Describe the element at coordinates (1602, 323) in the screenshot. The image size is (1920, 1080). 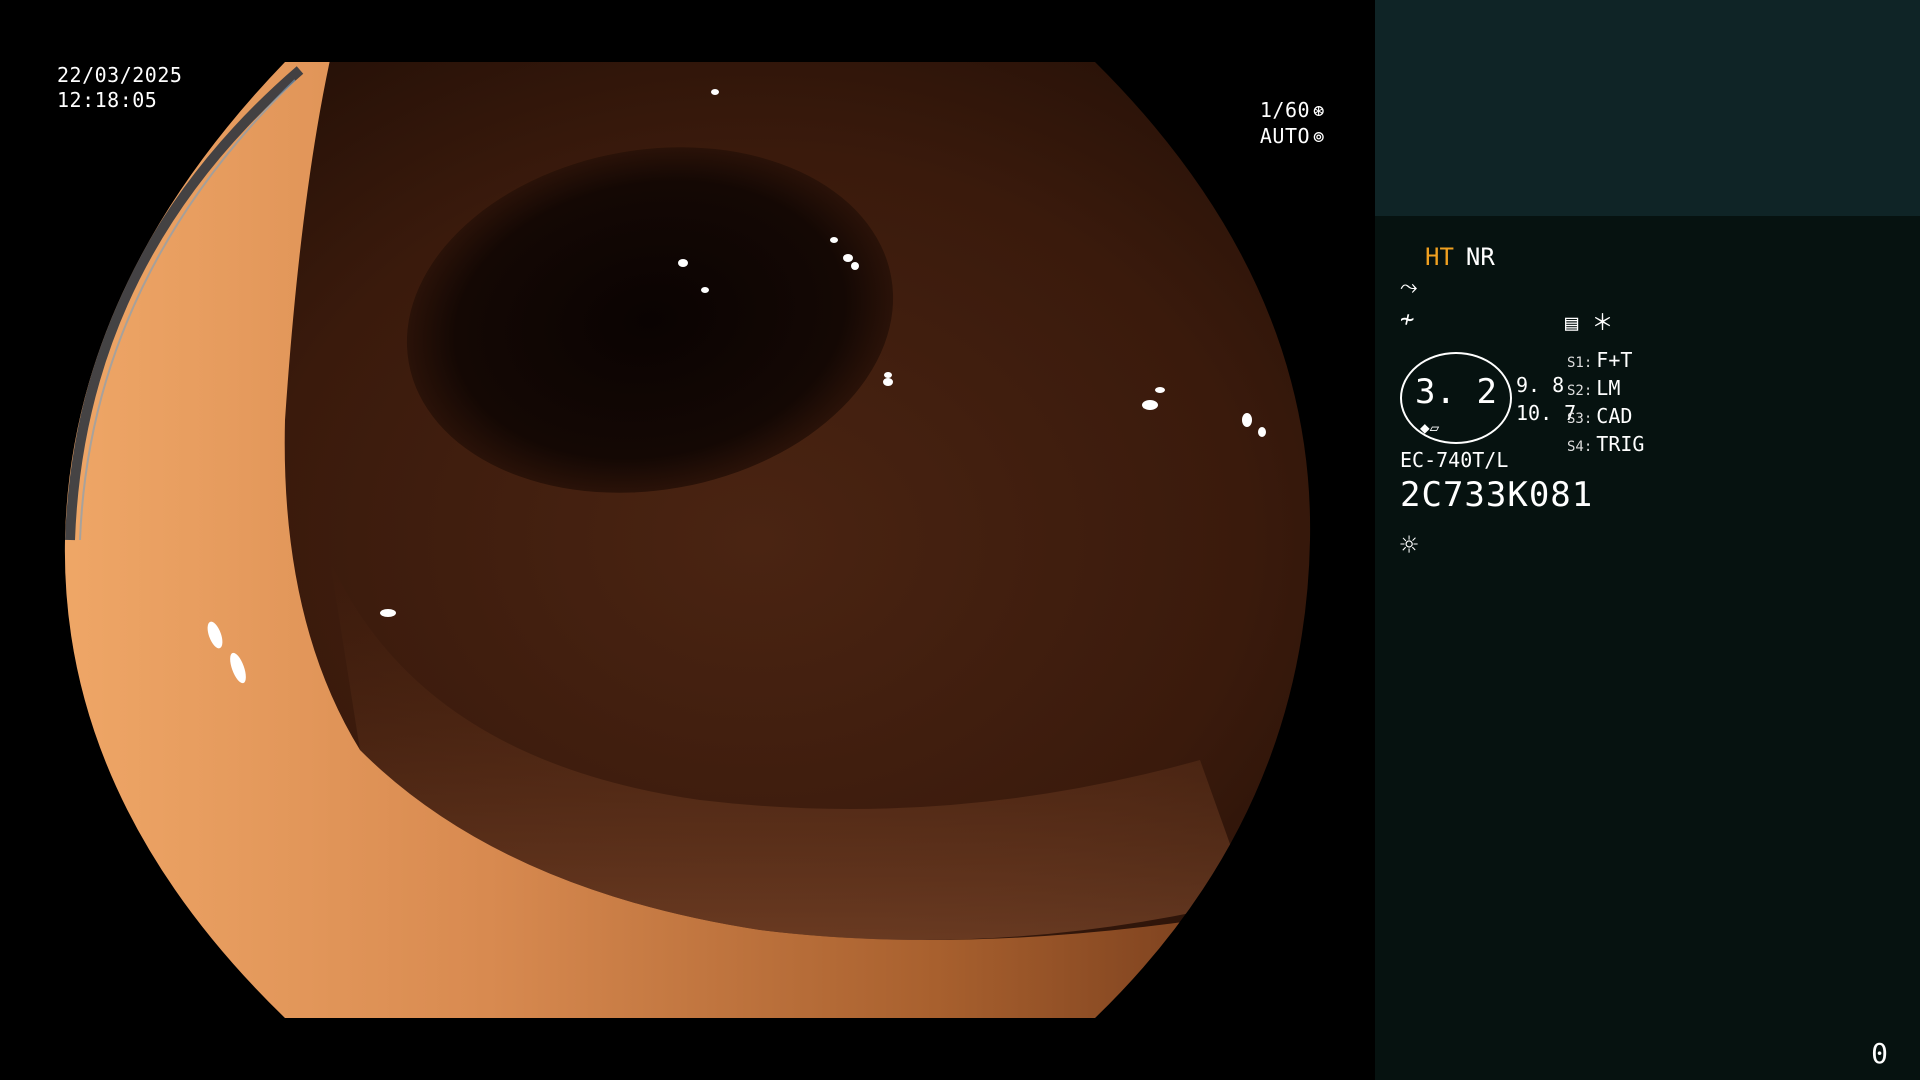
I see `star-mark: ＊` at that location.